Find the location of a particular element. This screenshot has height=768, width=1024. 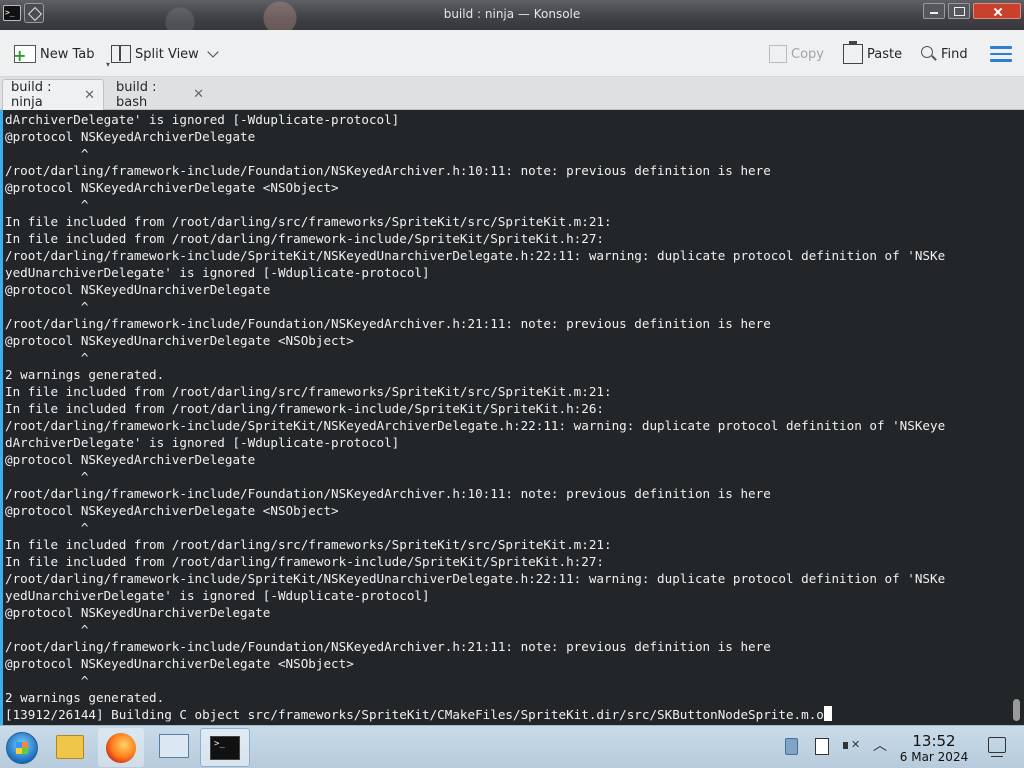

clock-date: 6 Mar 2024 is located at coordinates (934, 757).